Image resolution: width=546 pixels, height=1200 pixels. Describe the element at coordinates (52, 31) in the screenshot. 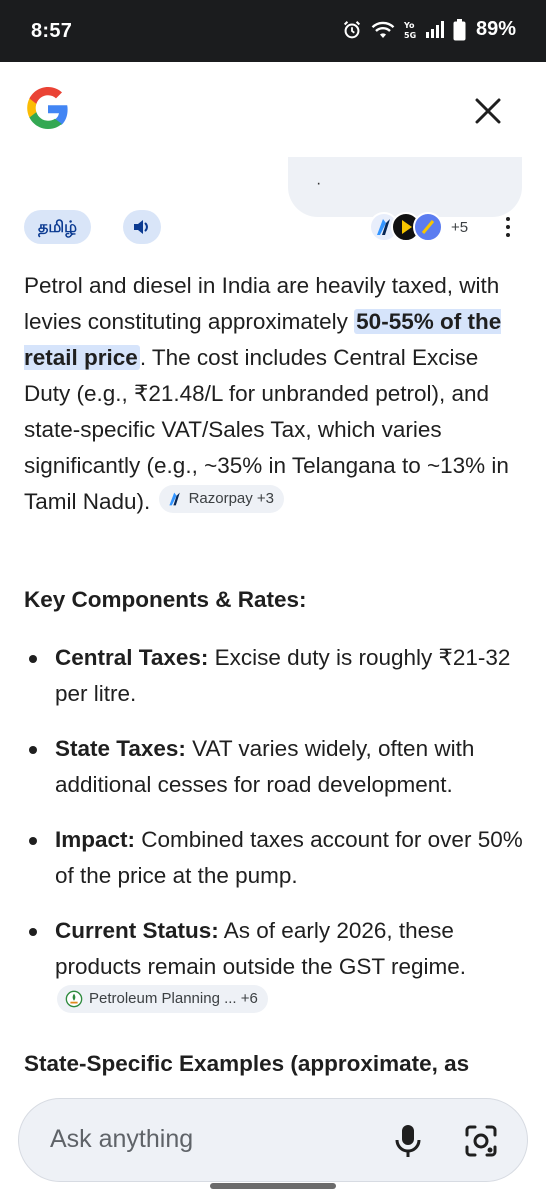

I see `status-time: 8:57` at that location.